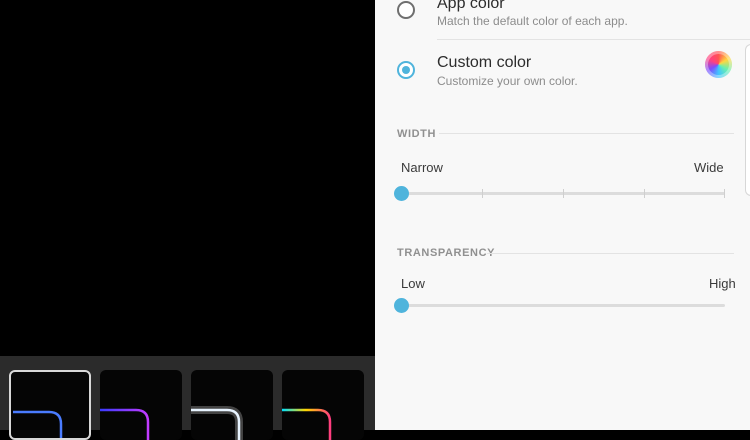 The width and height of the screenshot is (750, 440). I want to click on width-section-header: WIDTH, so click(417, 134).